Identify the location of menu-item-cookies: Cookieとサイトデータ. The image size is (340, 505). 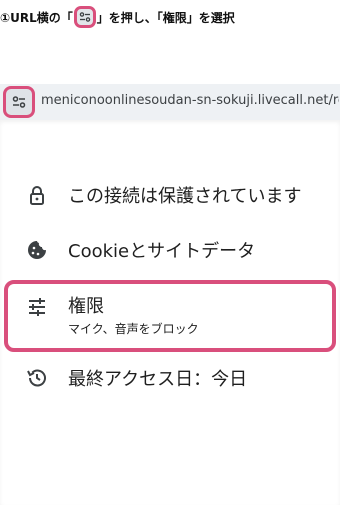
(170, 250).